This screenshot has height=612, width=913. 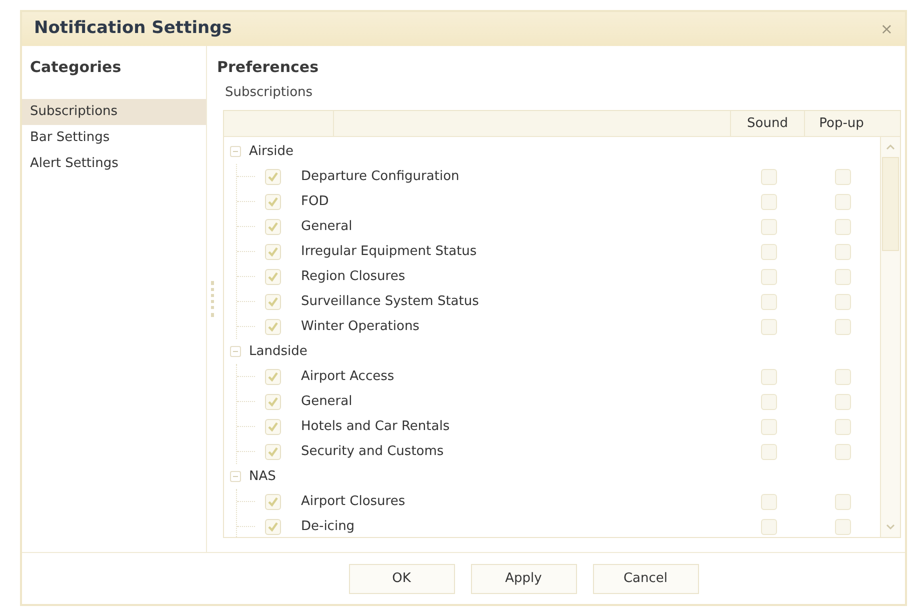 What do you see at coordinates (890, 337) in the screenshot?
I see `scrollbar` at bounding box center [890, 337].